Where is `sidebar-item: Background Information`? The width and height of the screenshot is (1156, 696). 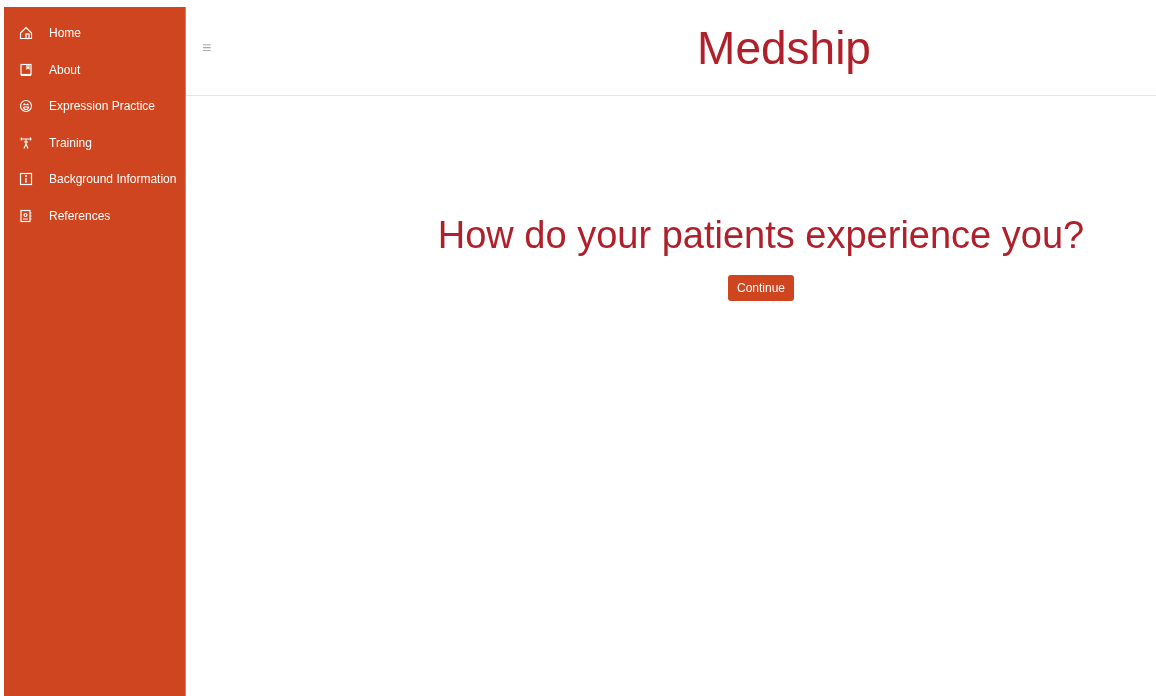 sidebar-item: Background Information is located at coordinates (94, 179).